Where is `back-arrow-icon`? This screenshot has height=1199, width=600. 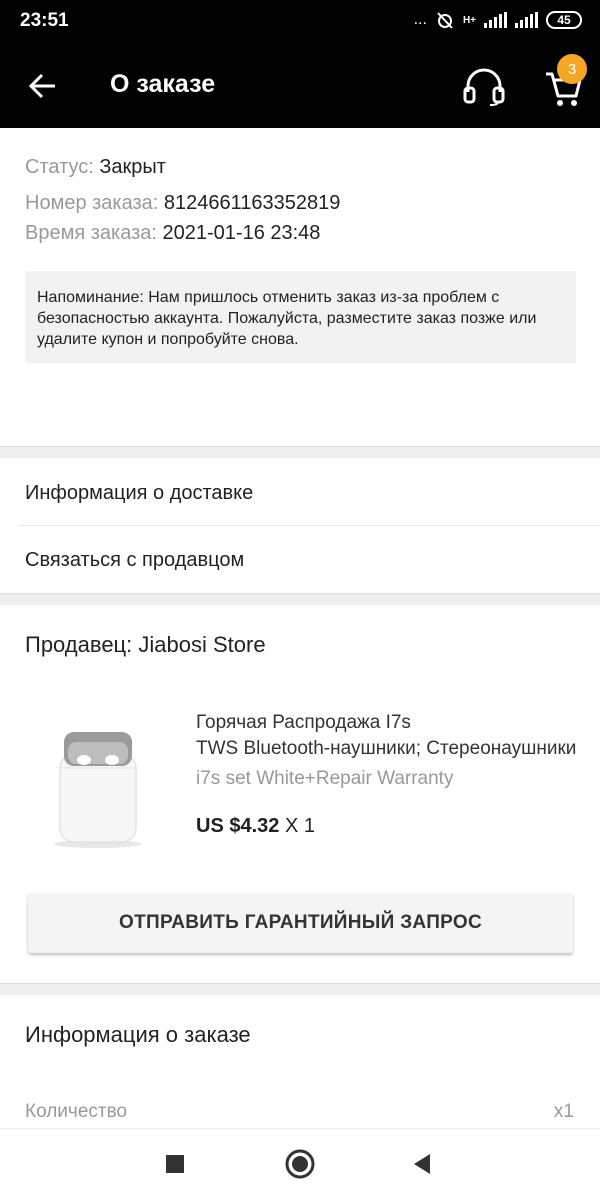 back-arrow-icon is located at coordinates (41, 86).